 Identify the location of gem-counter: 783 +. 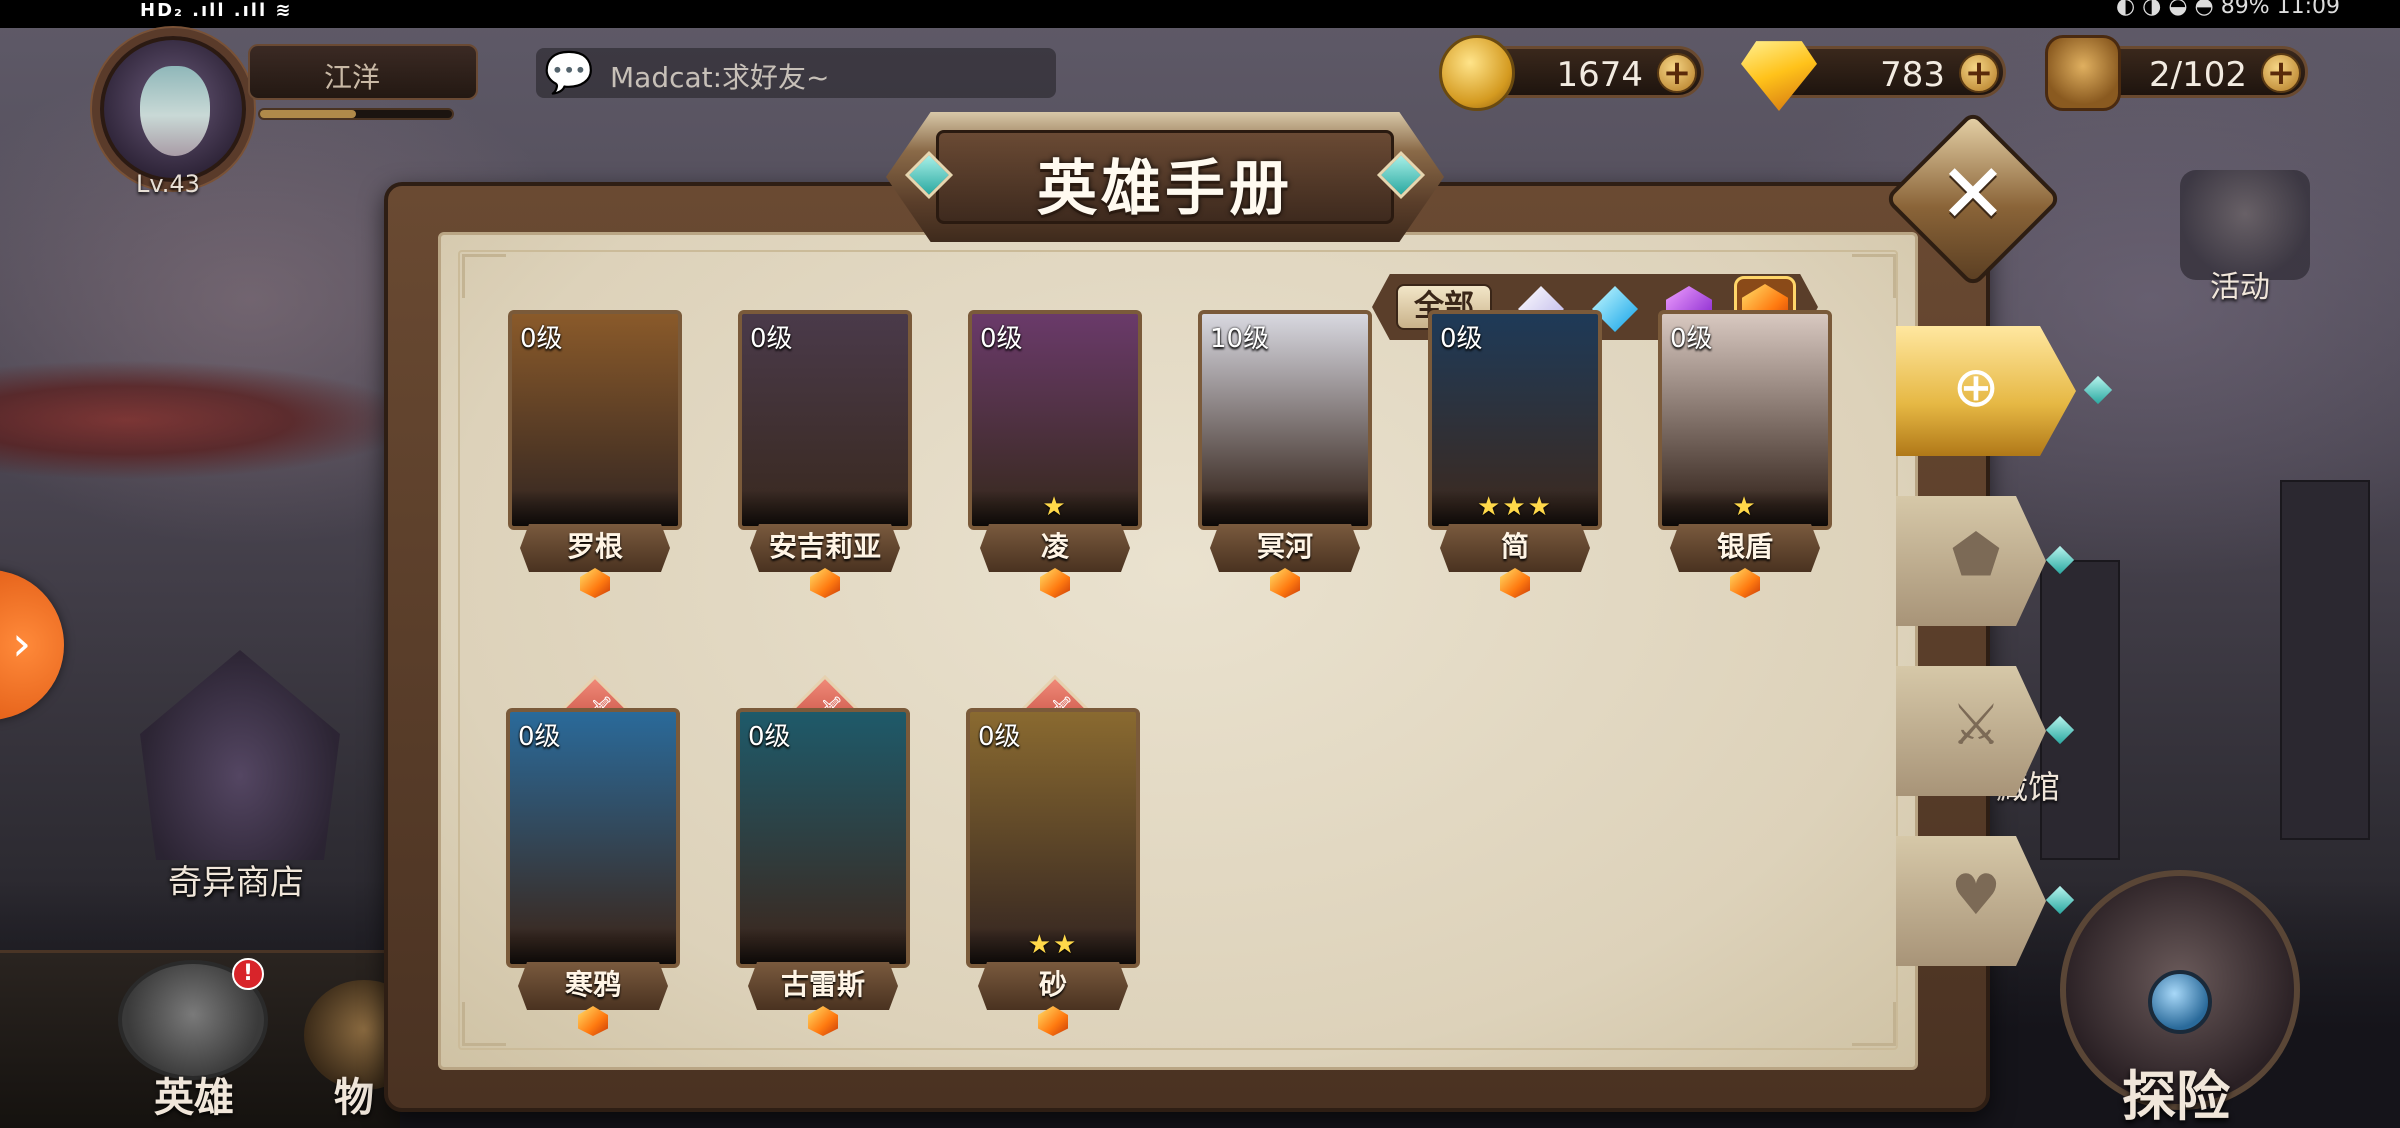
(1873, 76).